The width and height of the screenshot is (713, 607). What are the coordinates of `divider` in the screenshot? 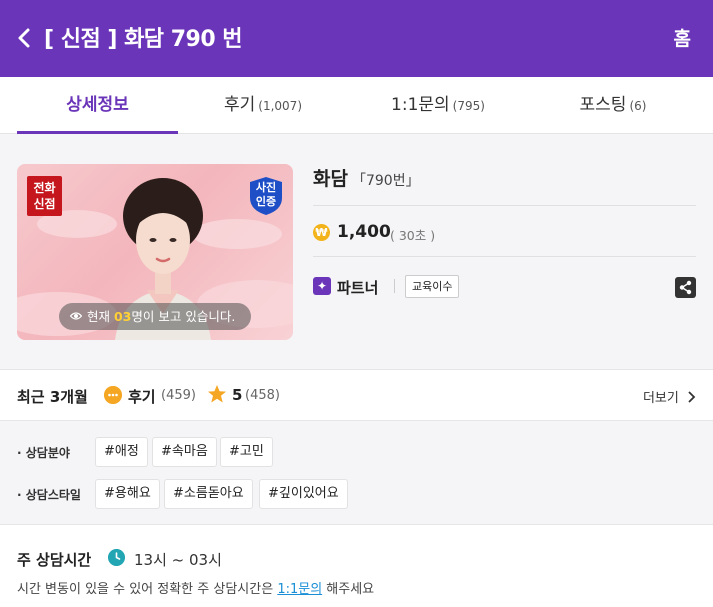 It's located at (394, 286).